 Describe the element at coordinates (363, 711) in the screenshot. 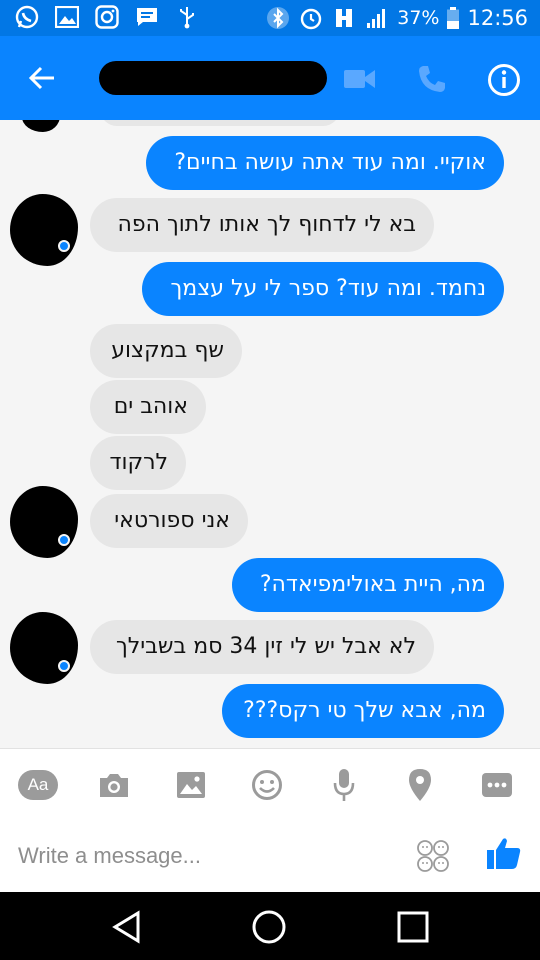

I see `outgoing-message: מה, אבא שלך טי רקס???` at that location.